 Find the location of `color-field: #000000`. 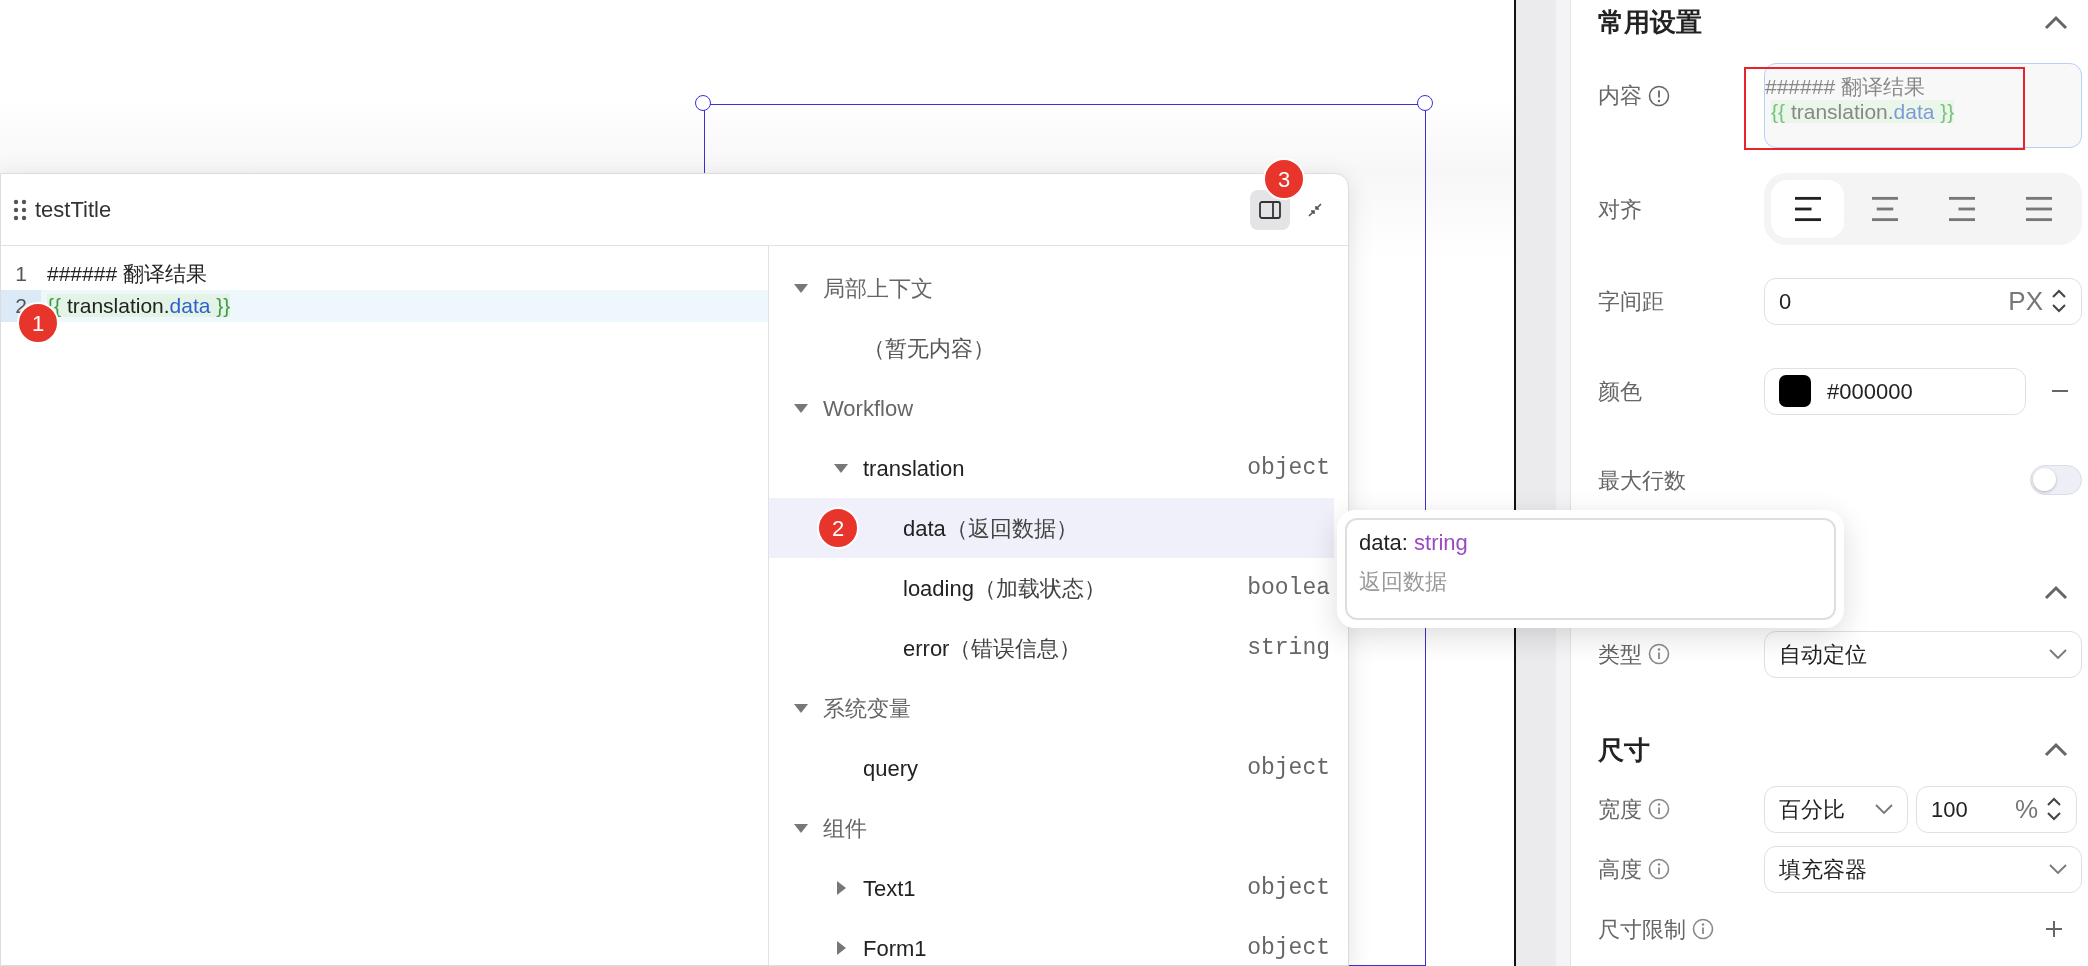

color-field: #000000 is located at coordinates (1895, 391).